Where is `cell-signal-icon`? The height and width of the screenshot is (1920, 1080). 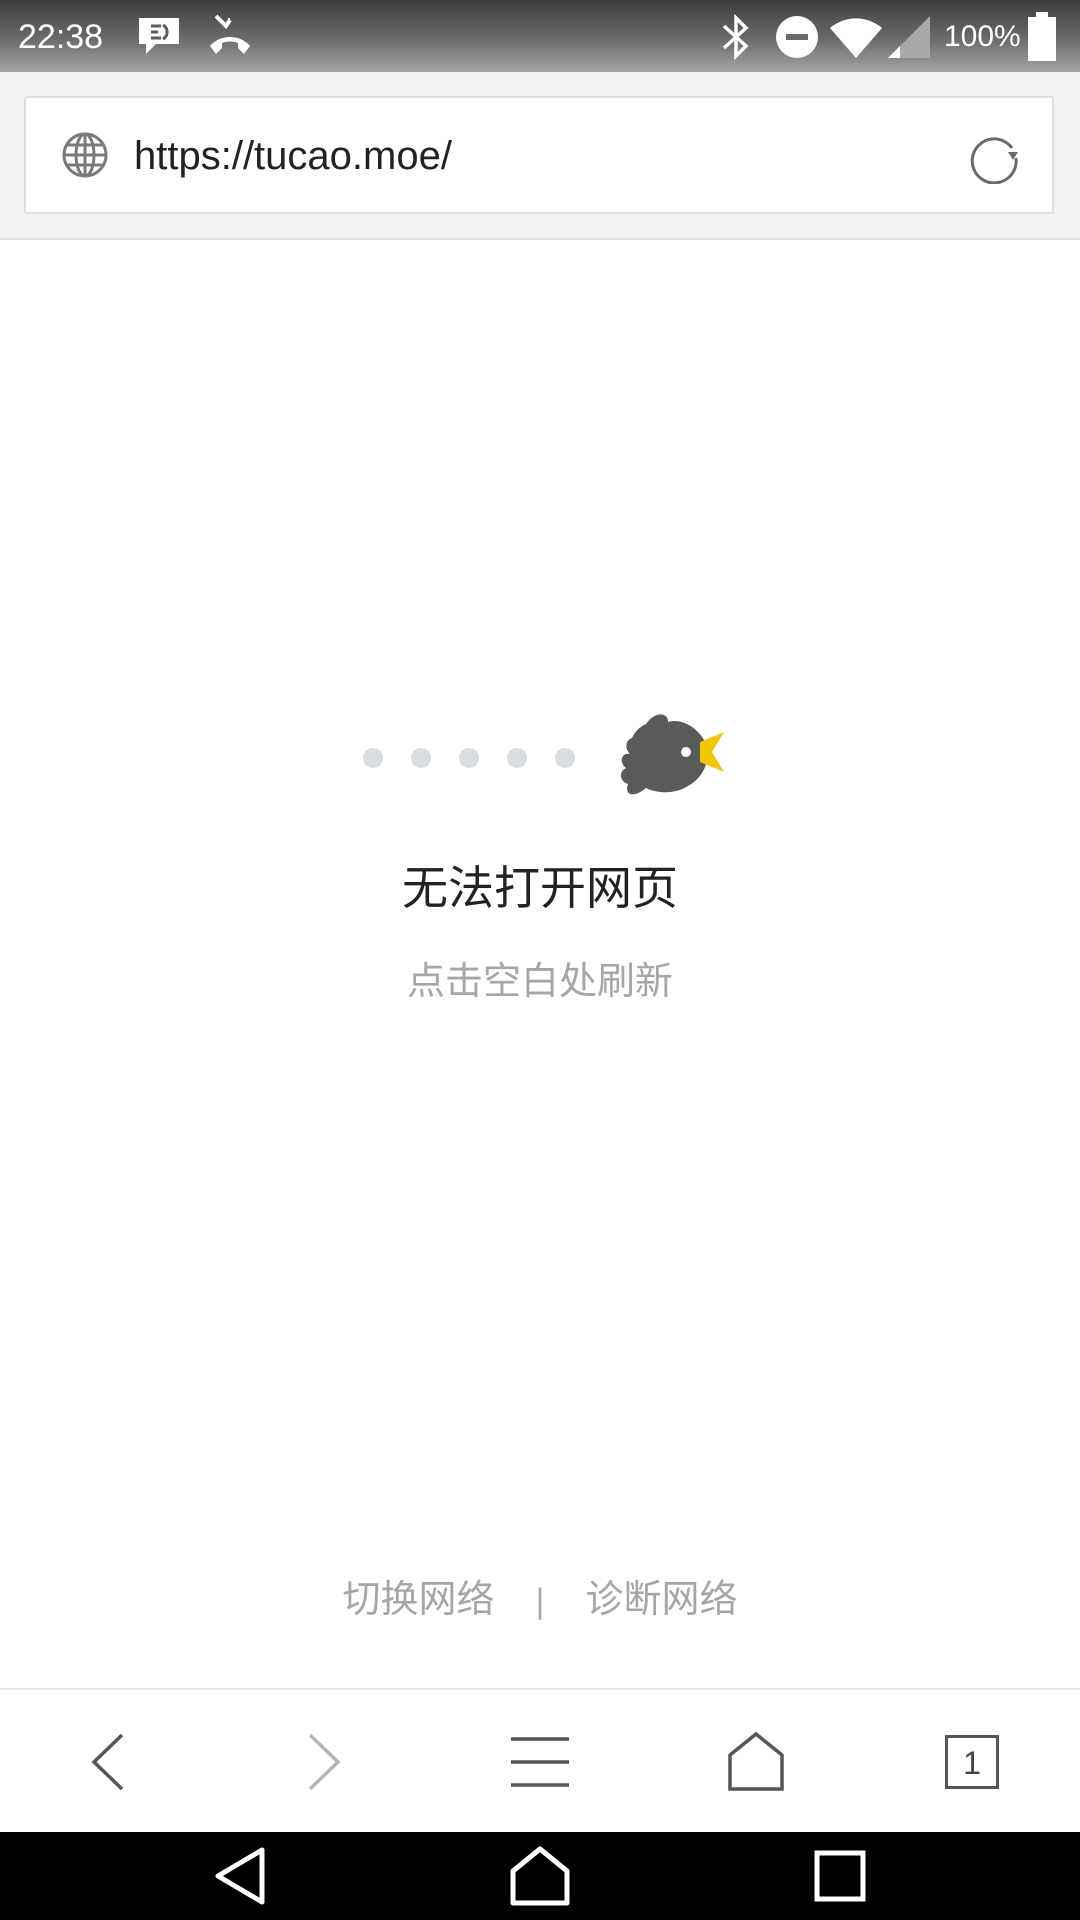
cell-signal-icon is located at coordinates (909, 39).